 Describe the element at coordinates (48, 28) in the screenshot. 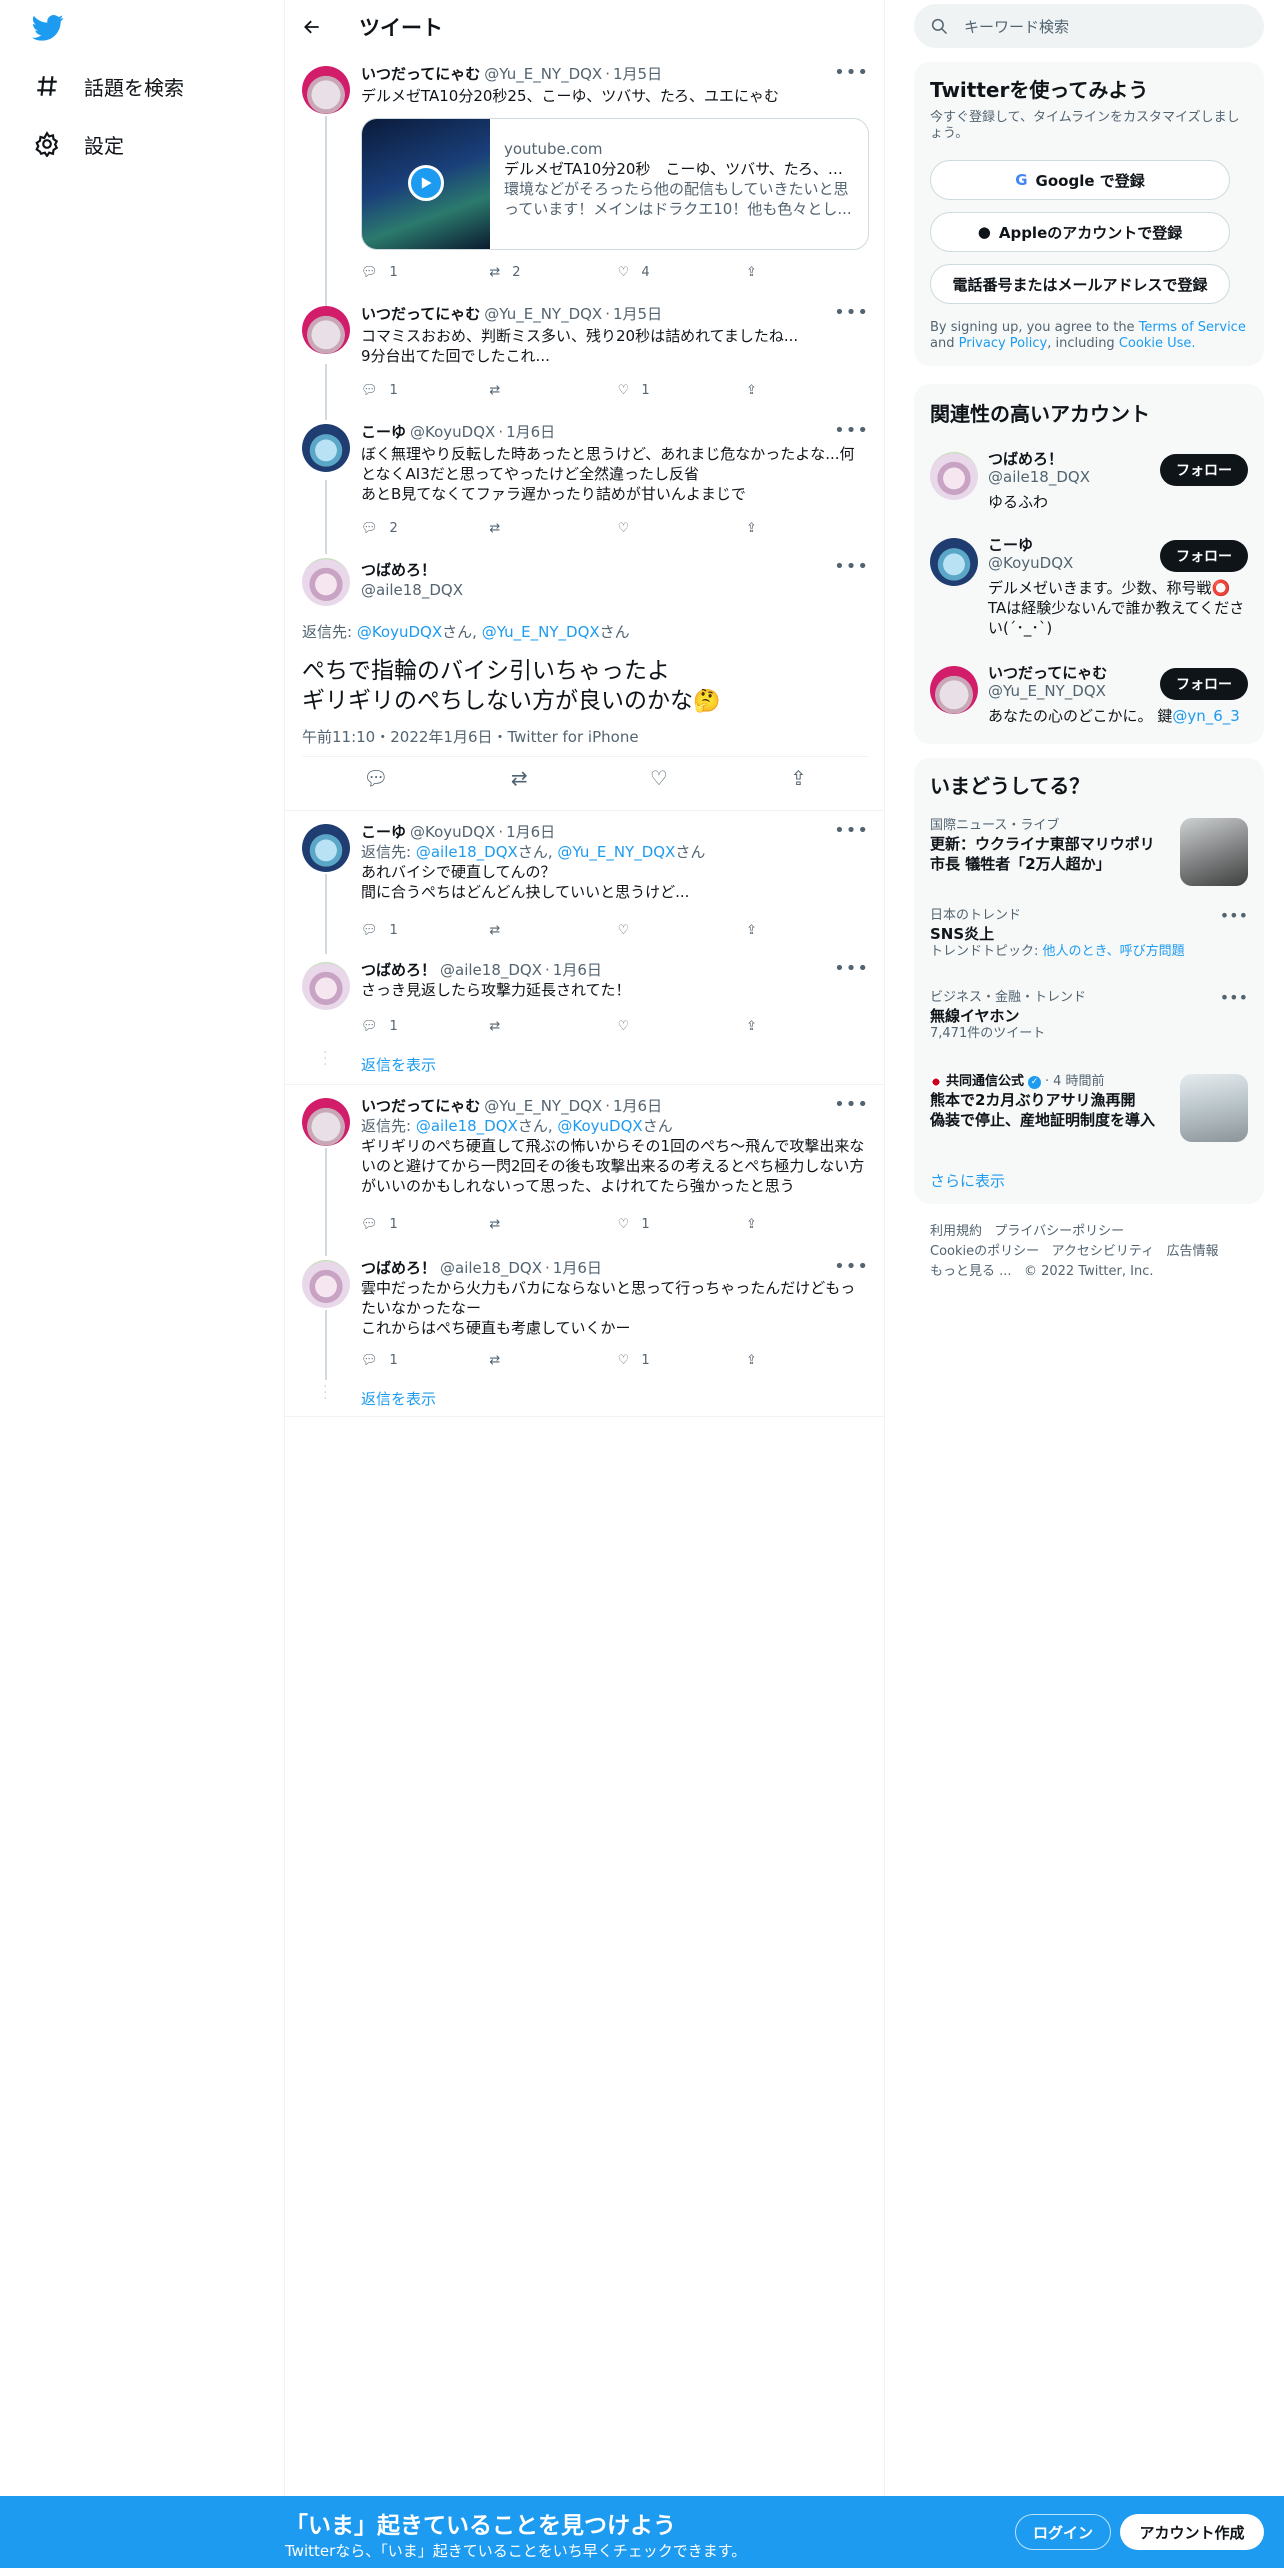

I see `twitter-logo-icon` at that location.